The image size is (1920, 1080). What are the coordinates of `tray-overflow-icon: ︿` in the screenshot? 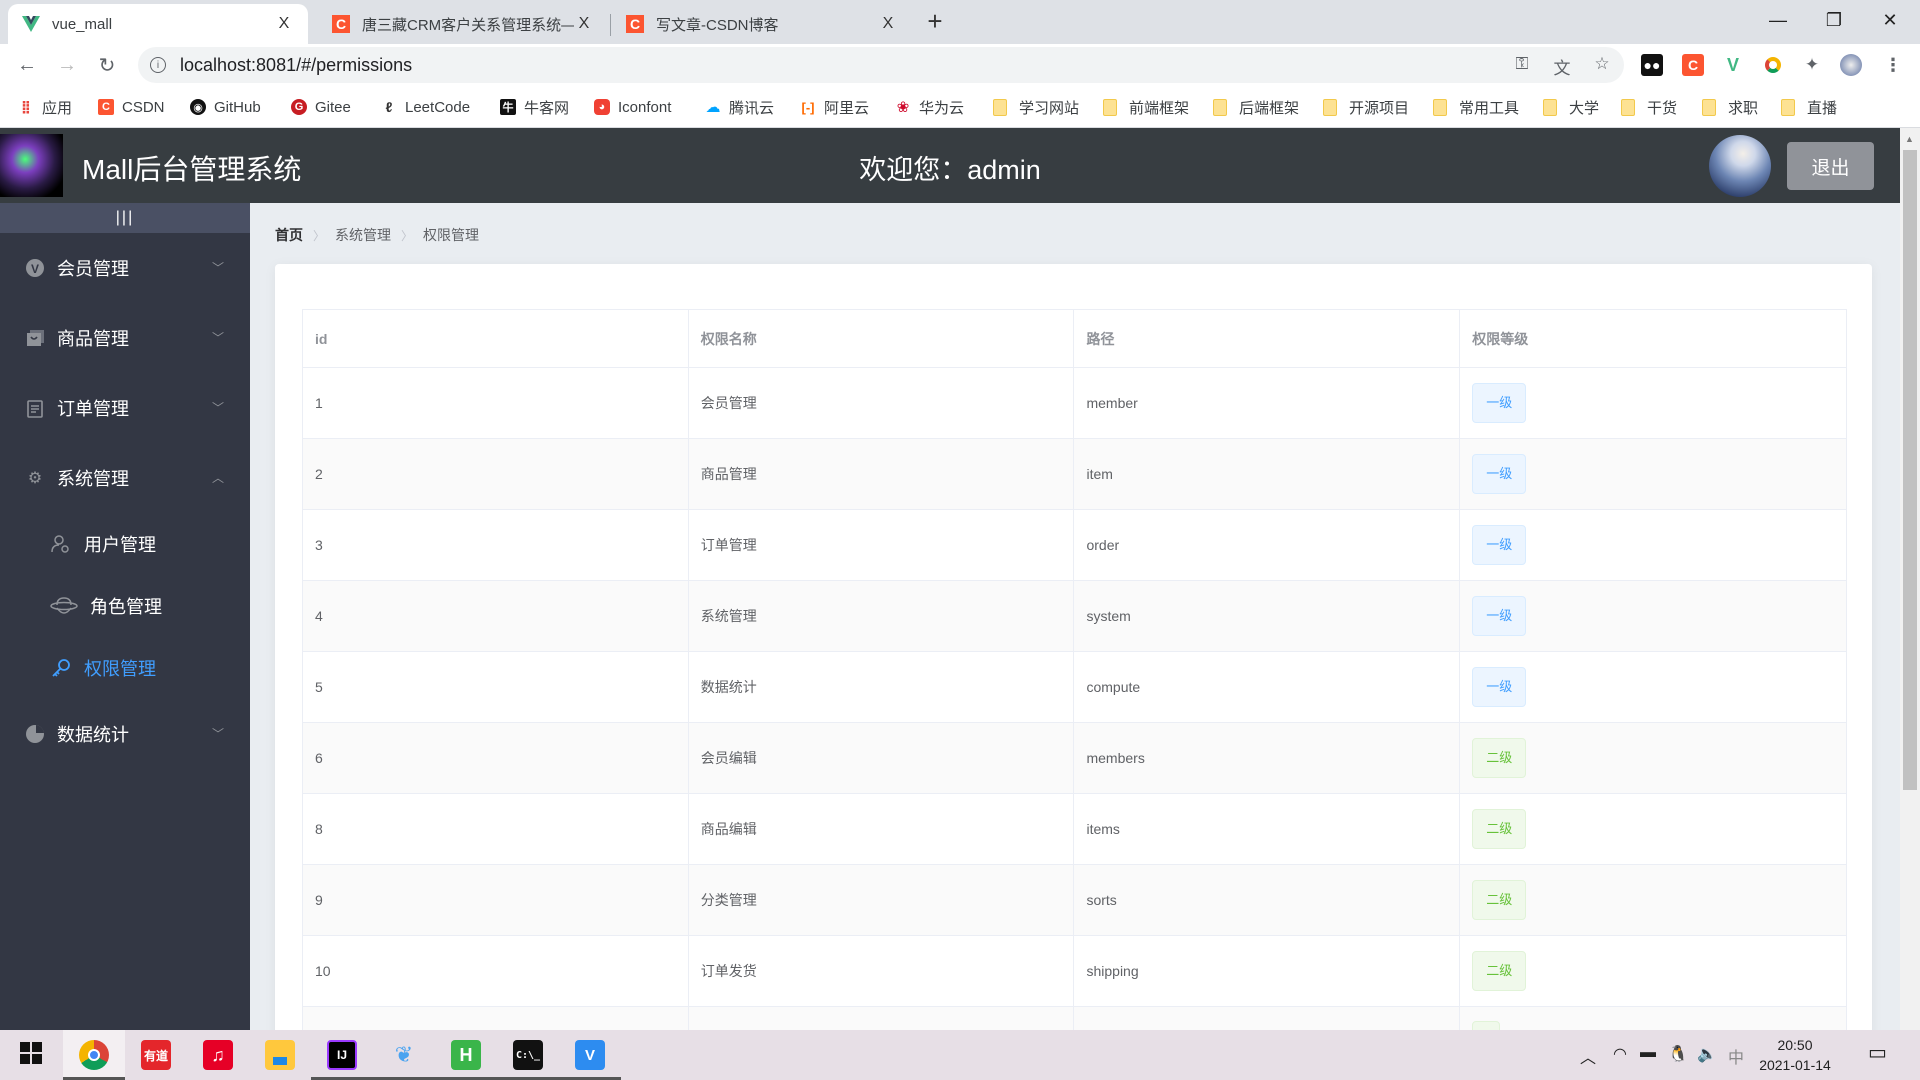 It's located at (1588, 1056).